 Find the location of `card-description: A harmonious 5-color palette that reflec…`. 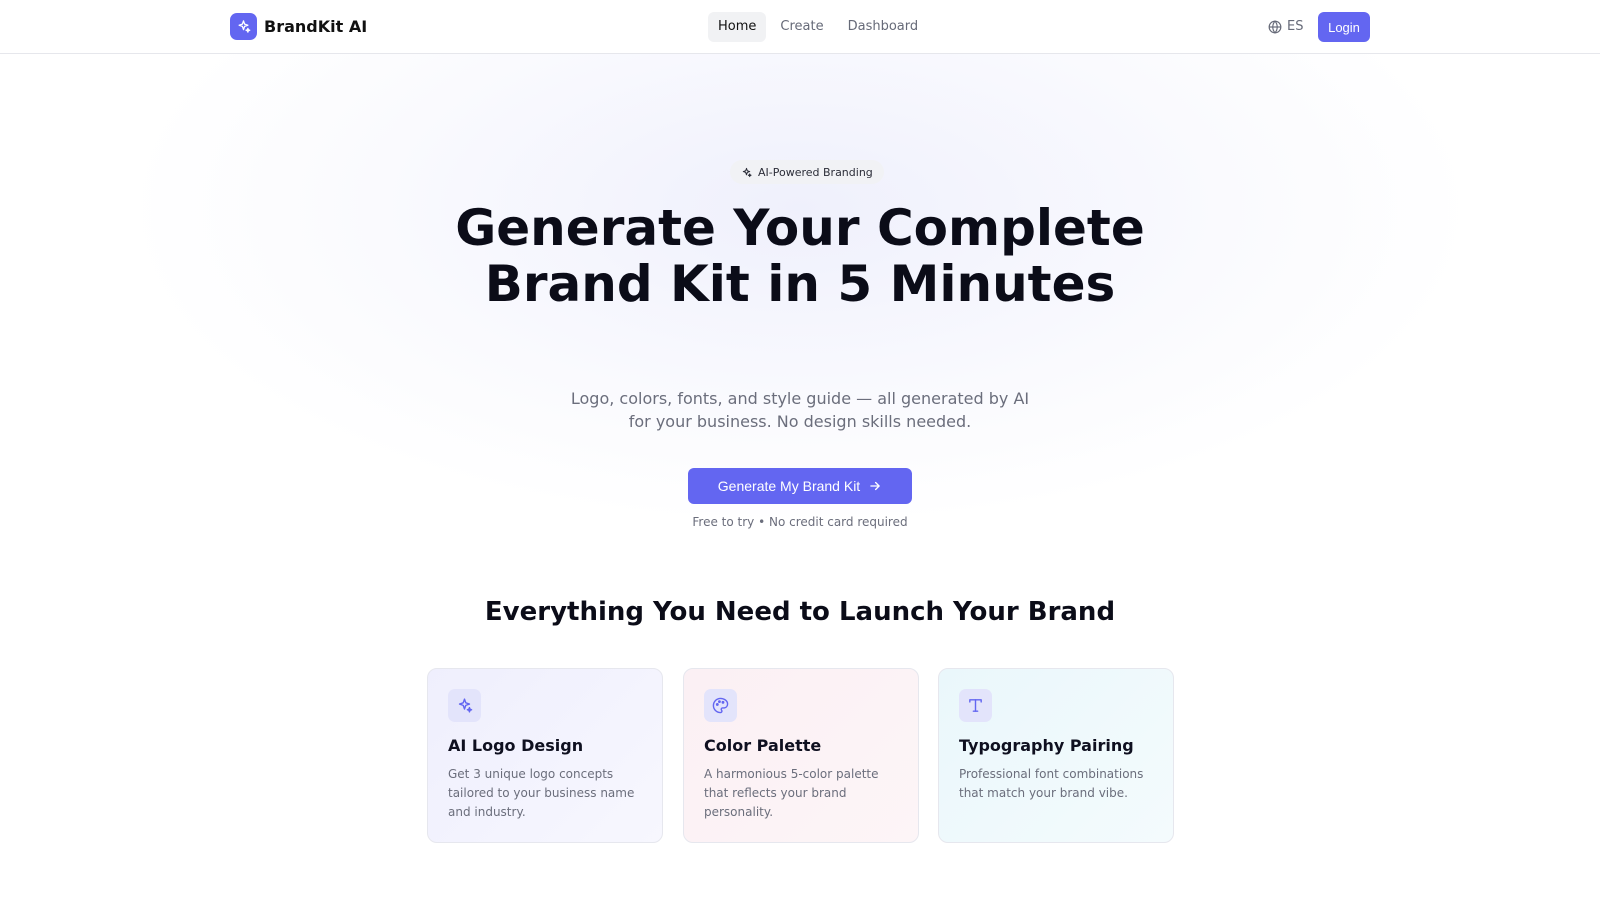

card-description: A harmonious 5-color palette that reflec… is located at coordinates (791, 793).